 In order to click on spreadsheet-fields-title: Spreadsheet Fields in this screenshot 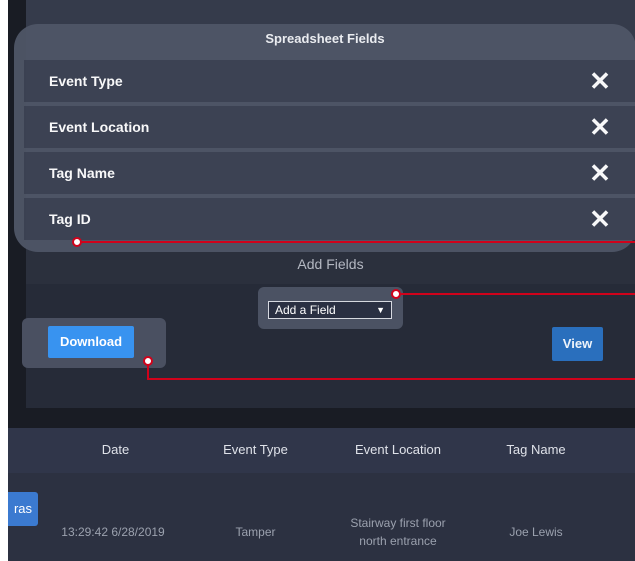, I will do `click(325, 38)`.